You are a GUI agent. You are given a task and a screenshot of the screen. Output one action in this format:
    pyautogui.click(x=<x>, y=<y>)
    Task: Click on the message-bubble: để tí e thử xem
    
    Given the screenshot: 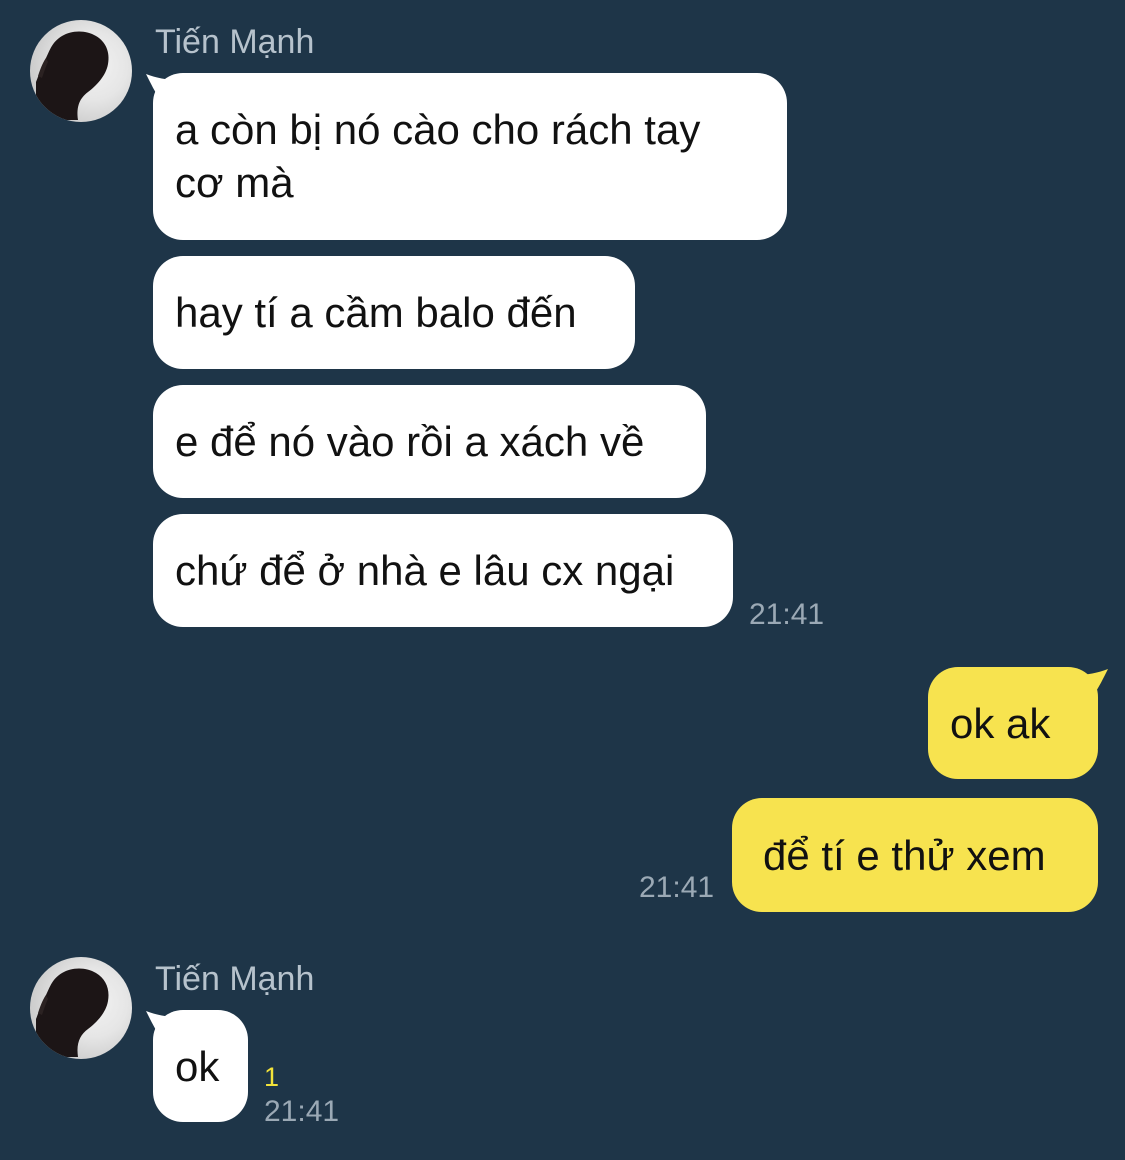 What is the action you would take?
    pyautogui.click(x=915, y=855)
    